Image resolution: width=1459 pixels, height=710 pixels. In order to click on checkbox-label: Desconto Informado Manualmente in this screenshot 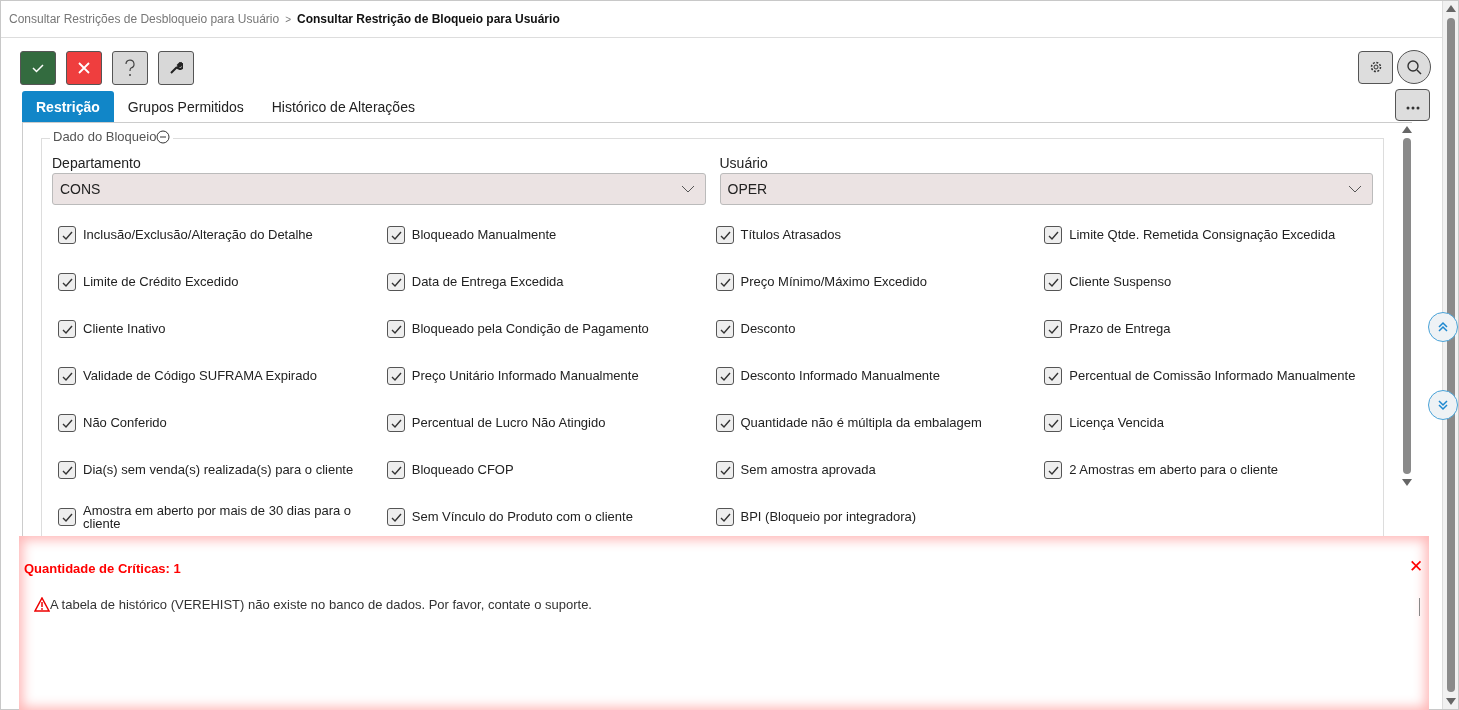, I will do `click(840, 375)`.